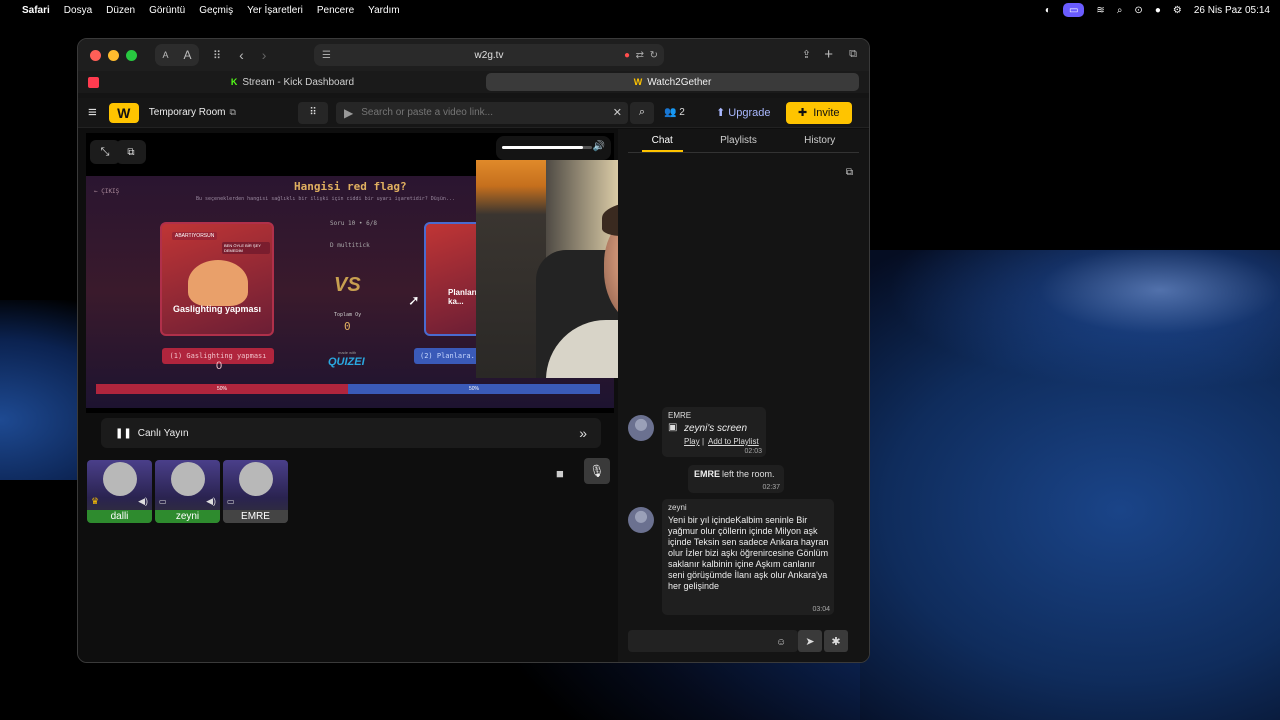 Image resolution: width=1280 pixels, height=720 pixels. Describe the element at coordinates (654, 55) in the screenshot. I see `reload-icon: ↻` at that location.